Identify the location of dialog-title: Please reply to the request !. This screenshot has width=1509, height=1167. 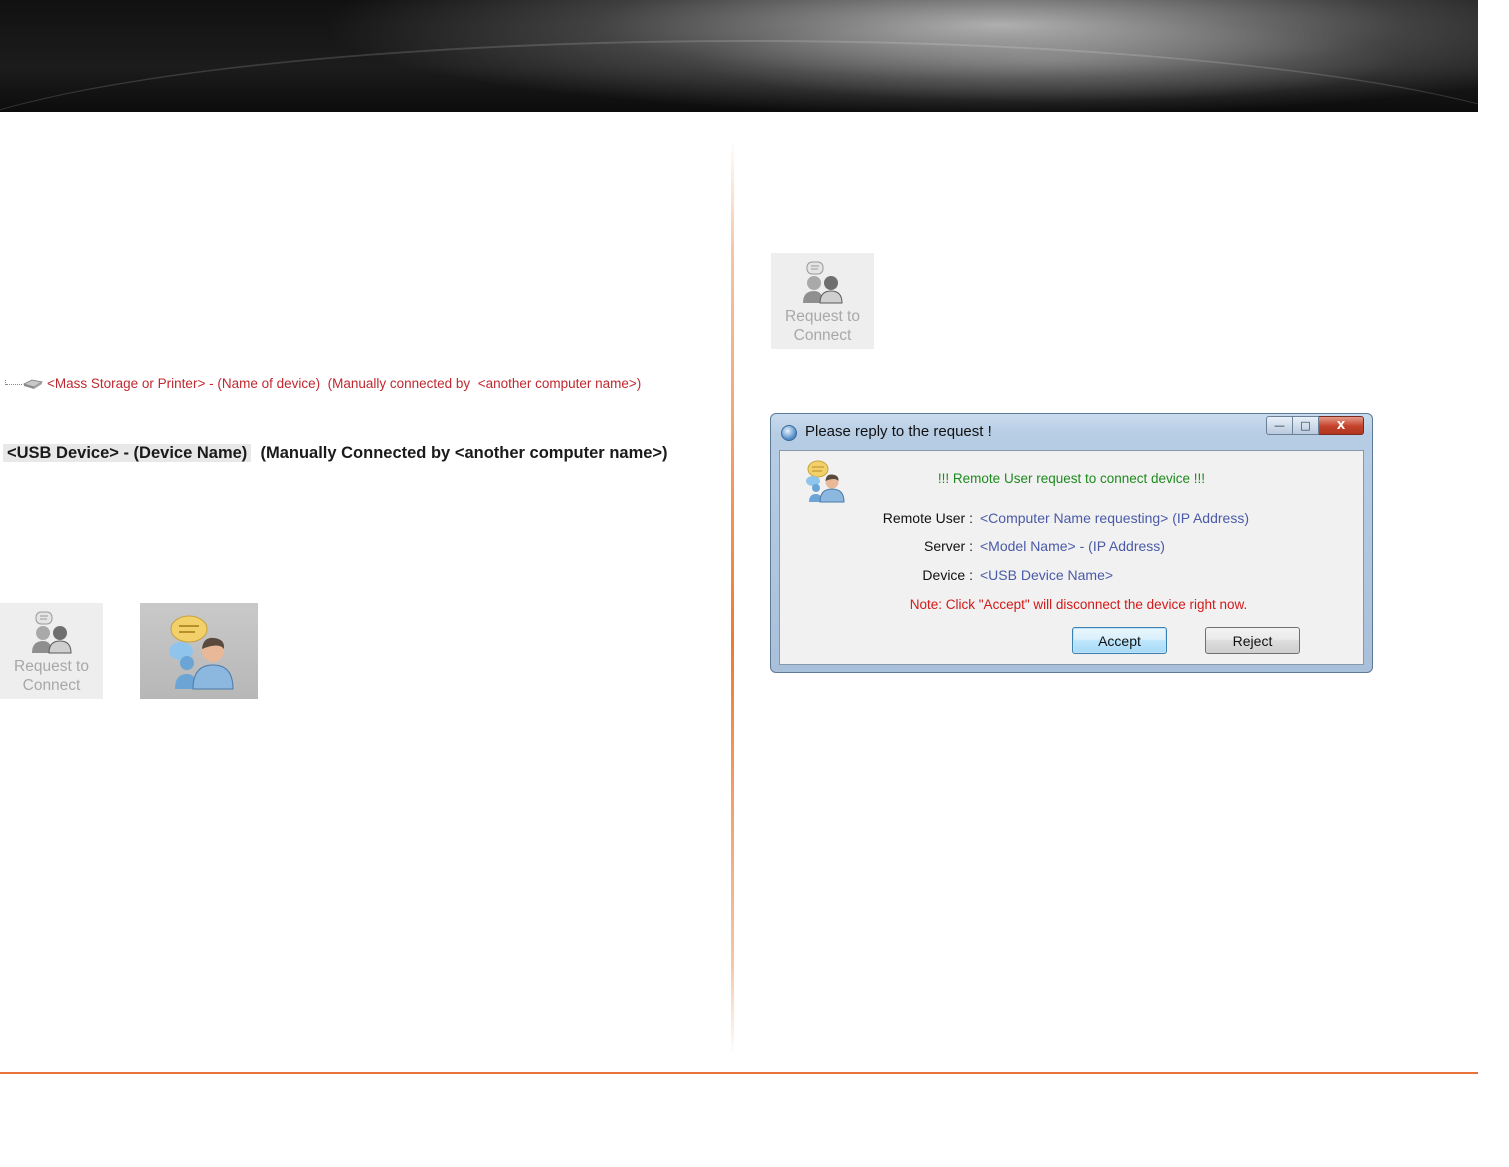
(898, 431).